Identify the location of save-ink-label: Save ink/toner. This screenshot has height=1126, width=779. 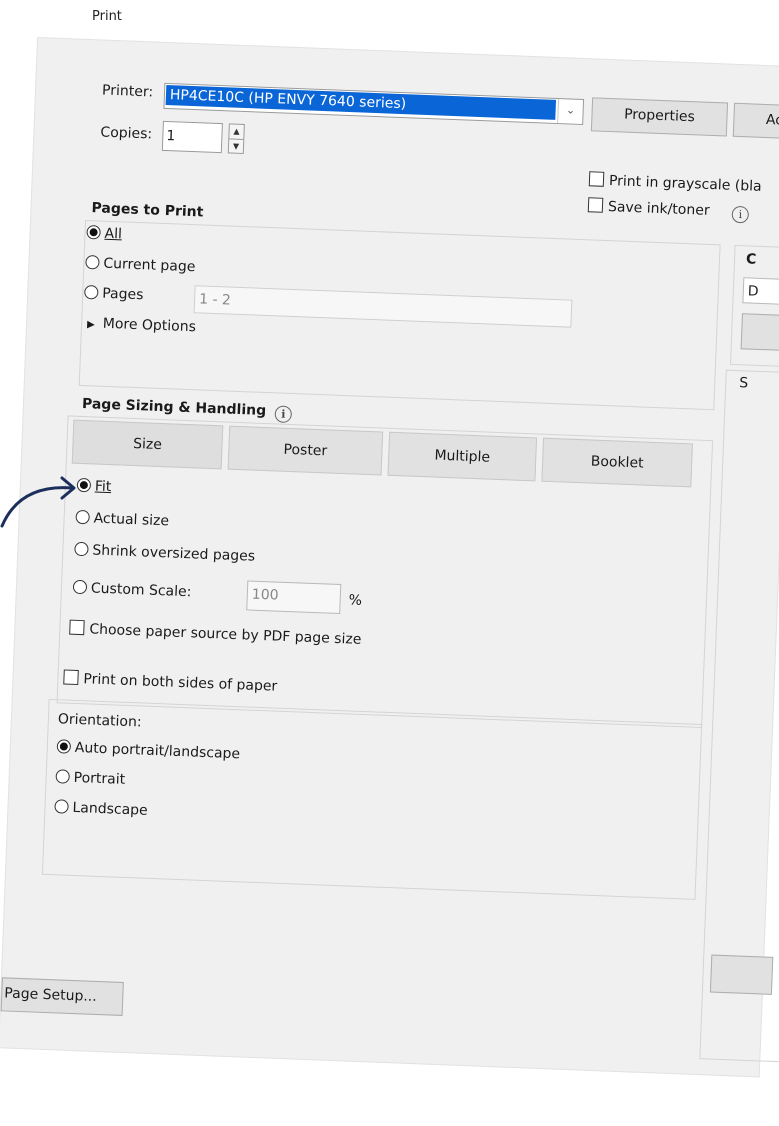
(658, 209).